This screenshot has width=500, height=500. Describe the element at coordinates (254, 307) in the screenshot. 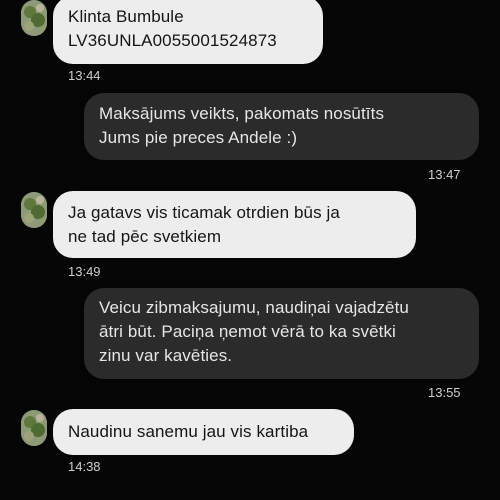

I see `message-line: Veicu zibmaksajumu, naudiņai vajadzētu` at that location.